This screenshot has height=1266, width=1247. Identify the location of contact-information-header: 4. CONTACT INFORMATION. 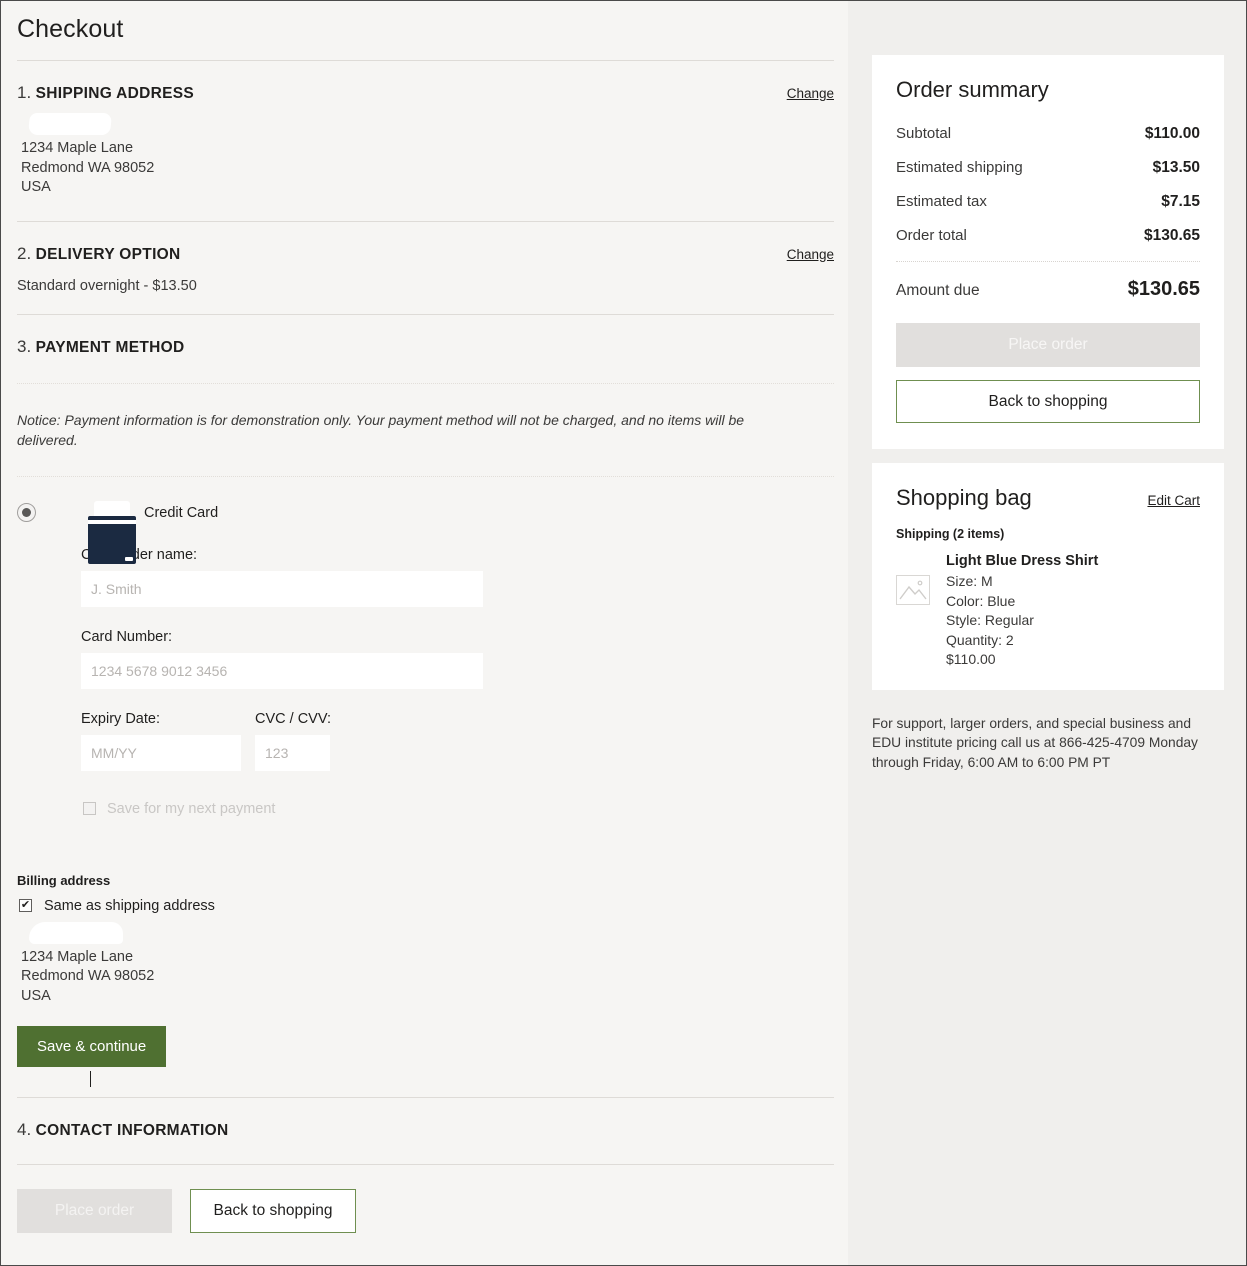
(425, 1119).